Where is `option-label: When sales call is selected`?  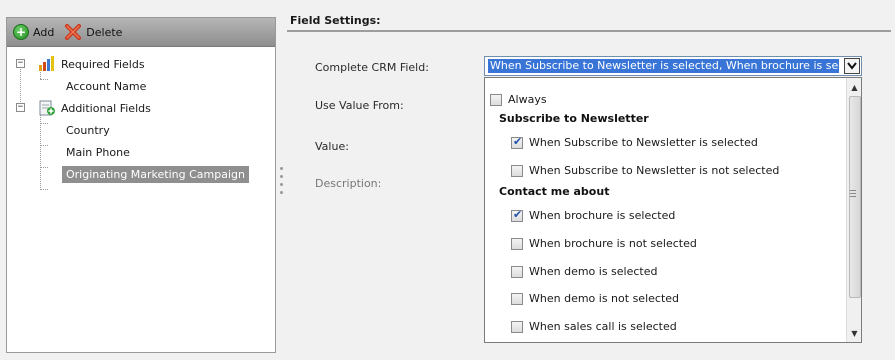 option-label: When sales call is selected is located at coordinates (603, 326).